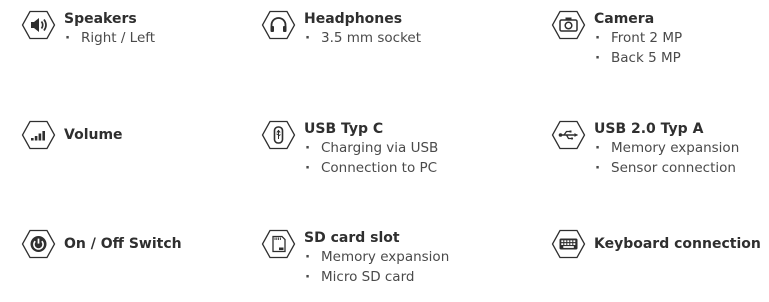  I want to click on feature-volume: Volume, so click(72, 135).